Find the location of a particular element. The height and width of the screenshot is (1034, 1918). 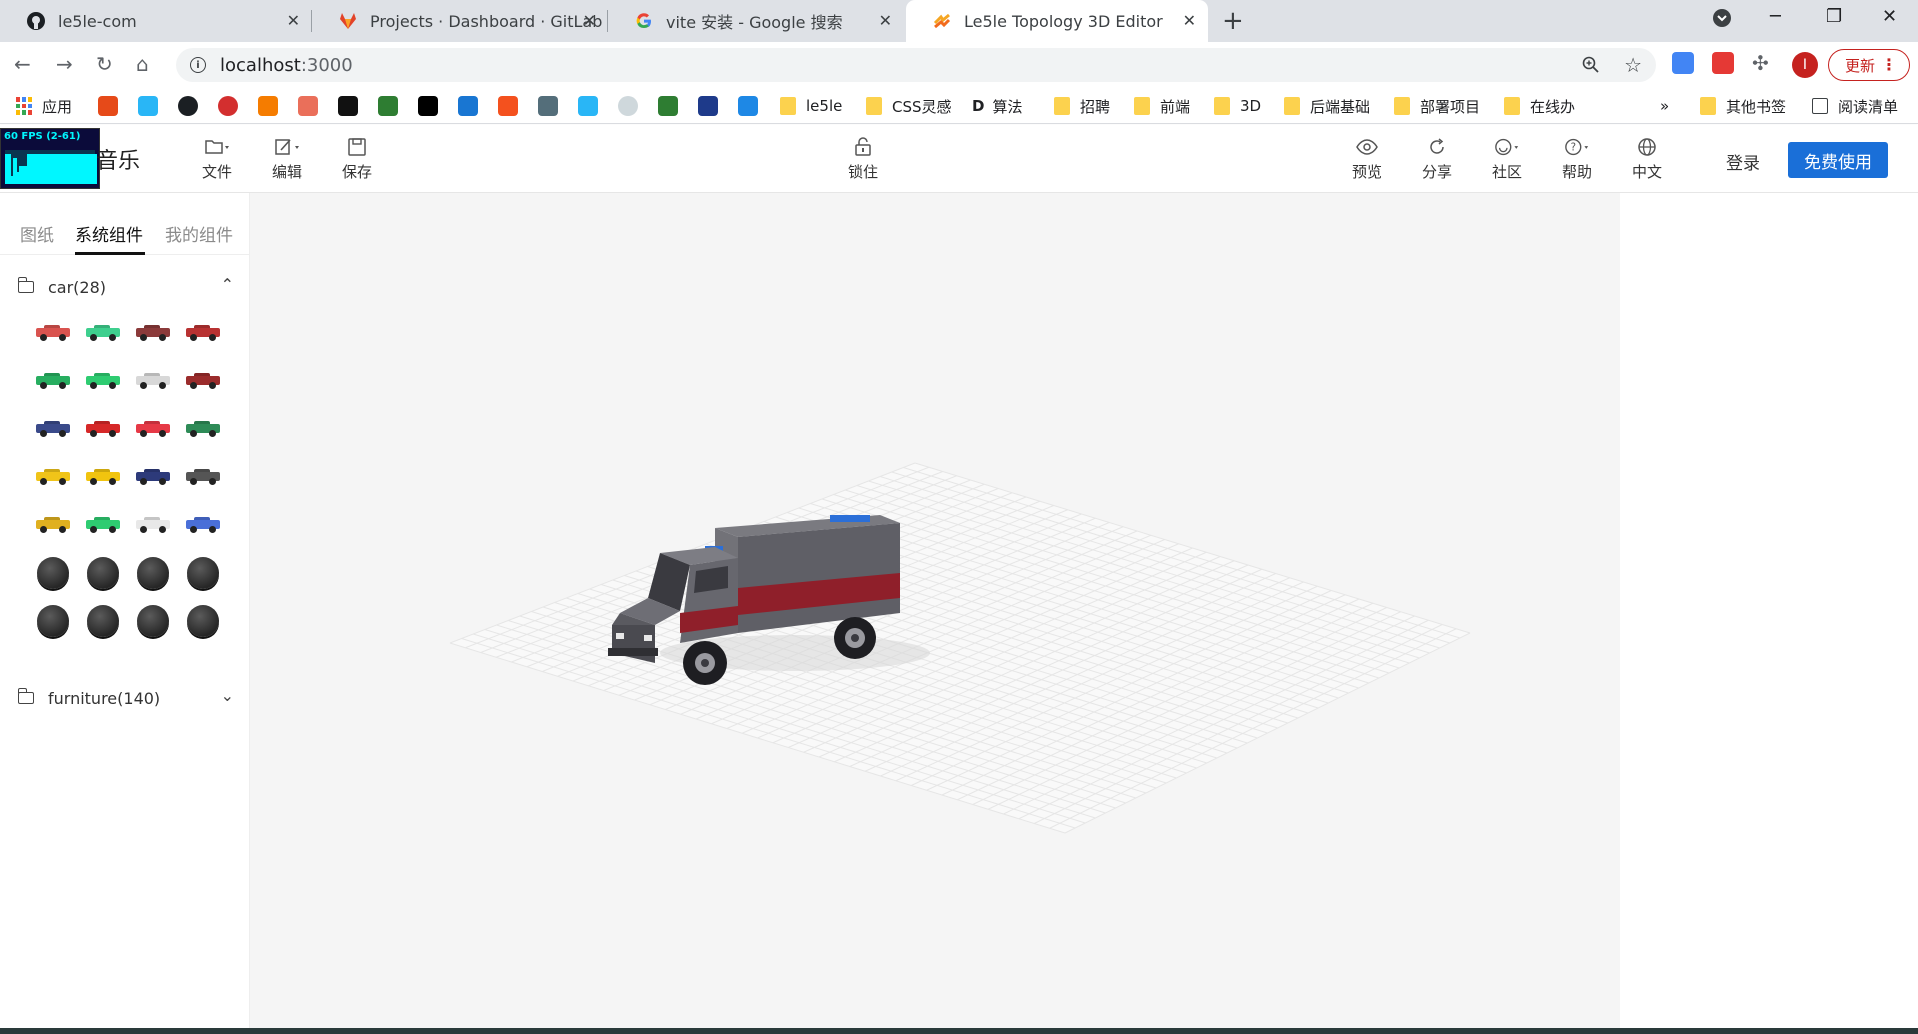

language-button: 中文 is located at coordinates (1647, 158).